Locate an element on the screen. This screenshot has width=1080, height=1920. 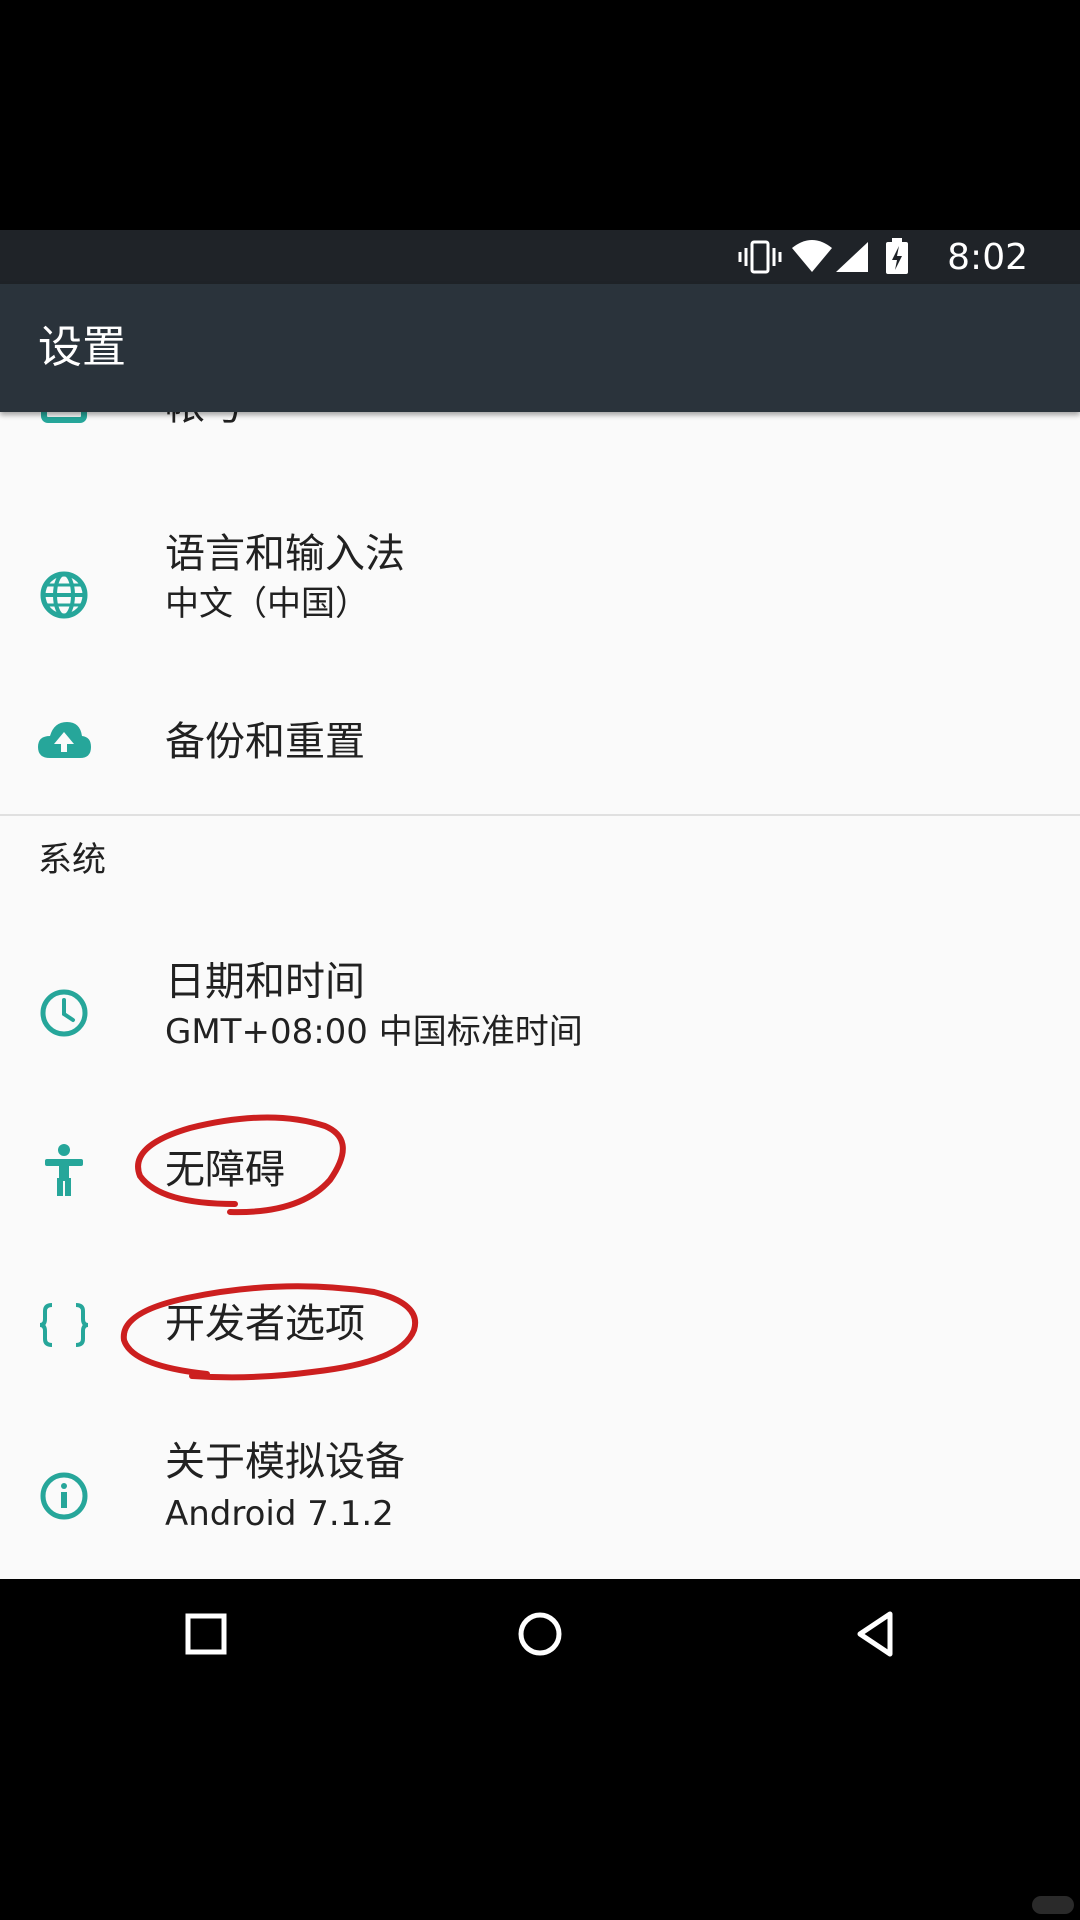
cellular-signal-icon is located at coordinates (852, 259).